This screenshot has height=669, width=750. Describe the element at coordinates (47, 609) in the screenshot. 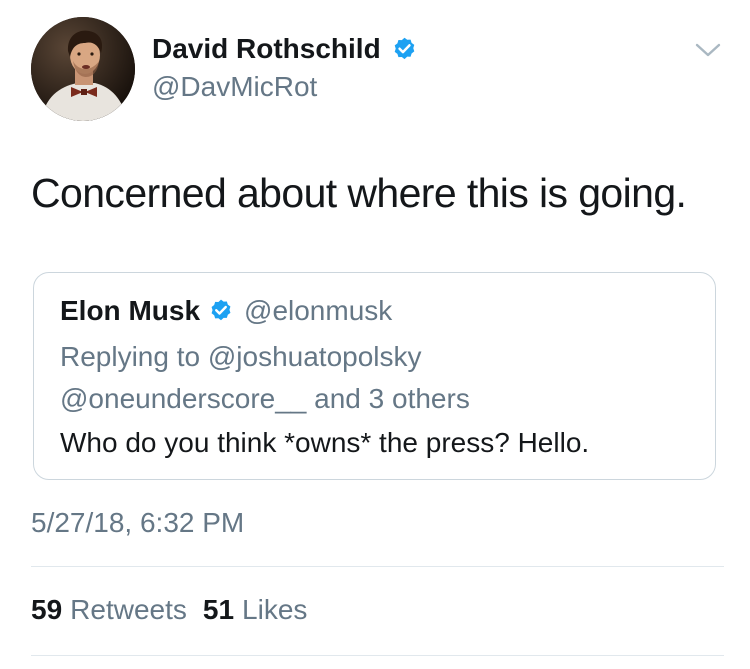

I see `retweets-count: 59` at that location.